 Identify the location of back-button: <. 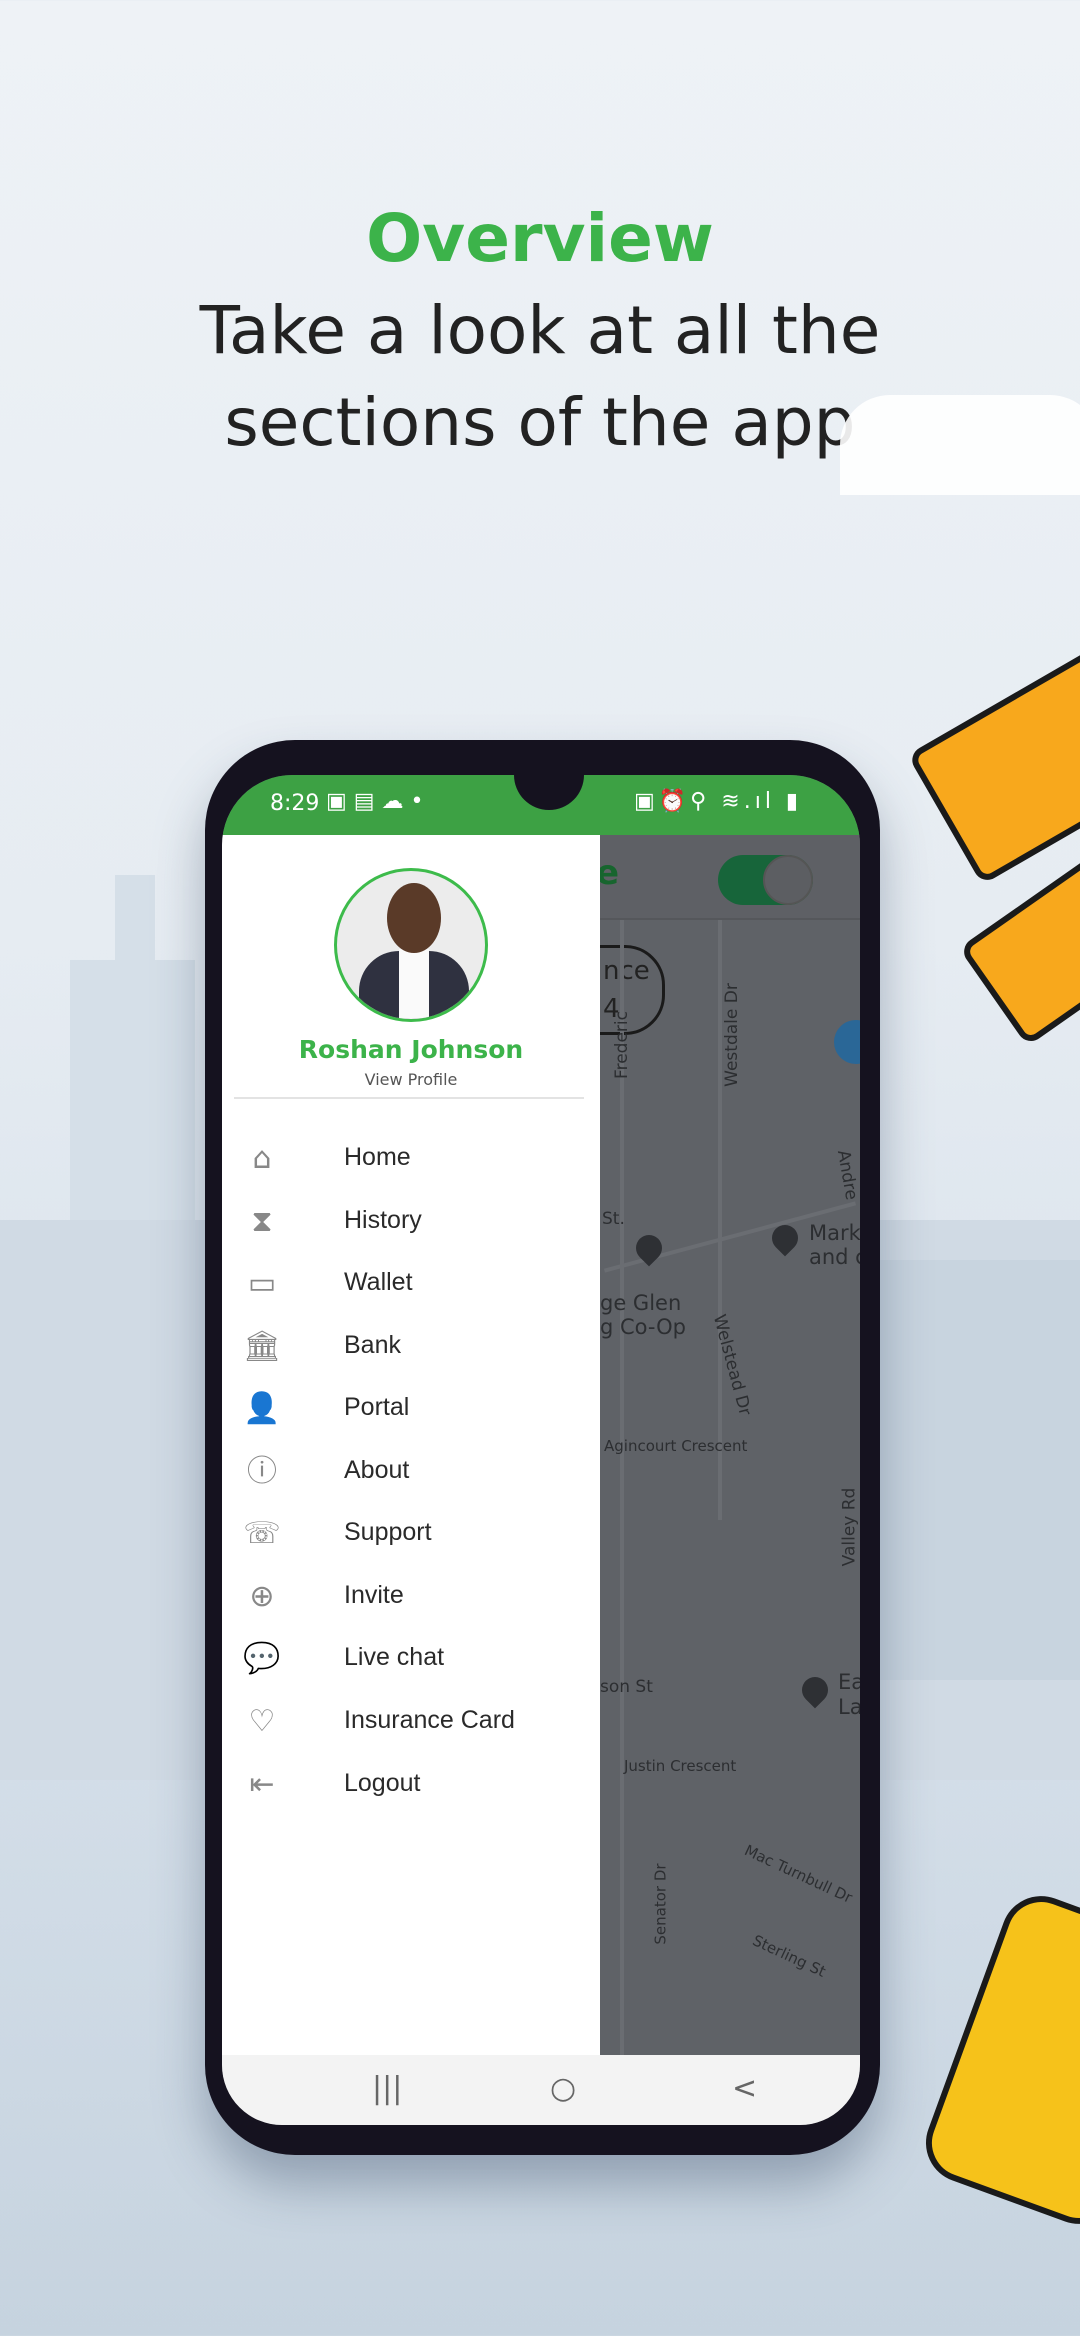
(744, 2088).